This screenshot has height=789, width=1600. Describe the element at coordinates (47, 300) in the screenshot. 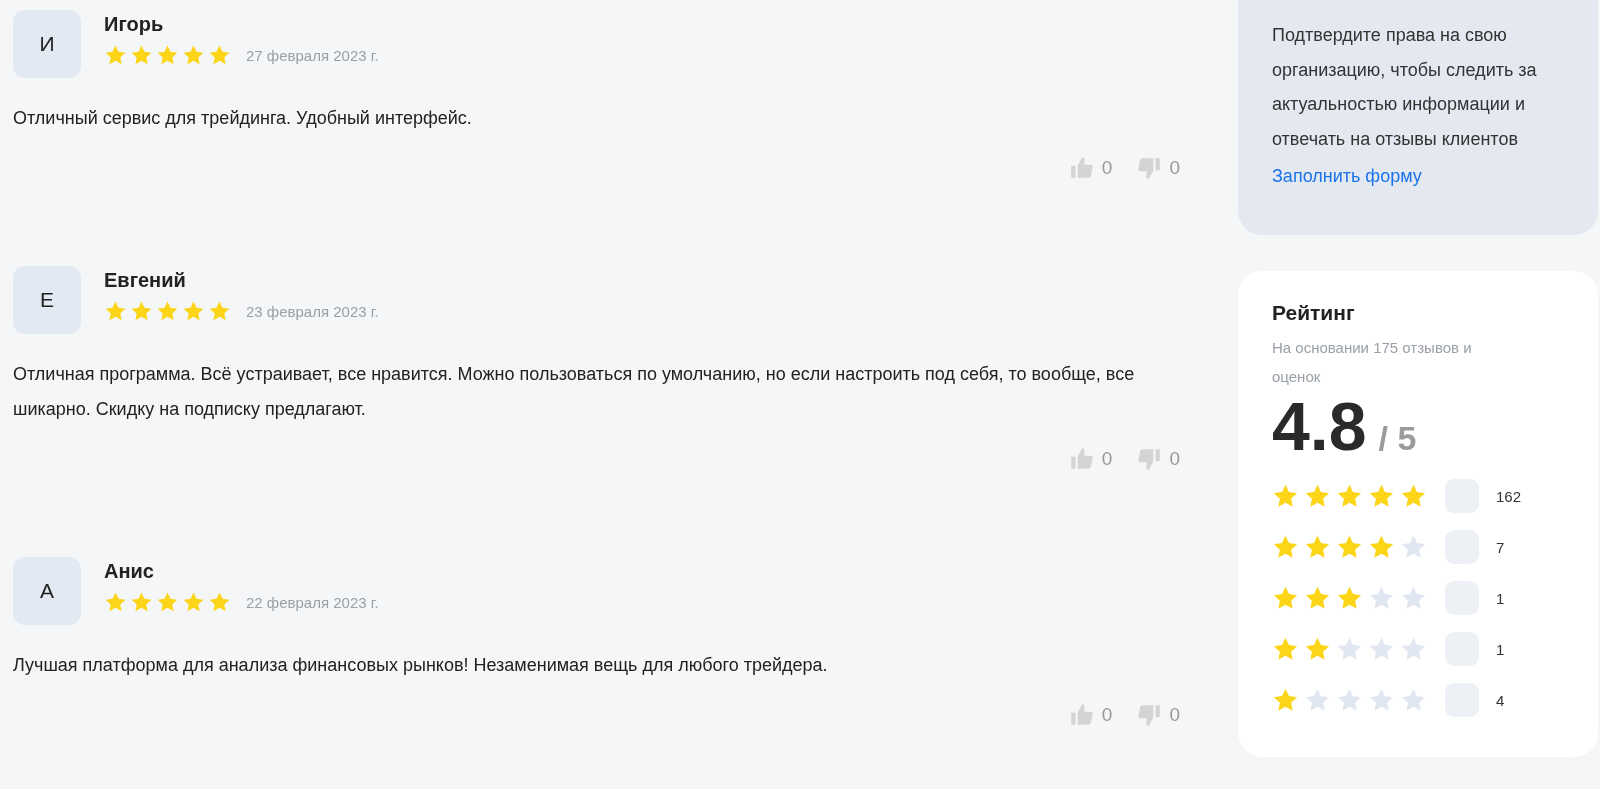

I see `avatar: Е` at that location.